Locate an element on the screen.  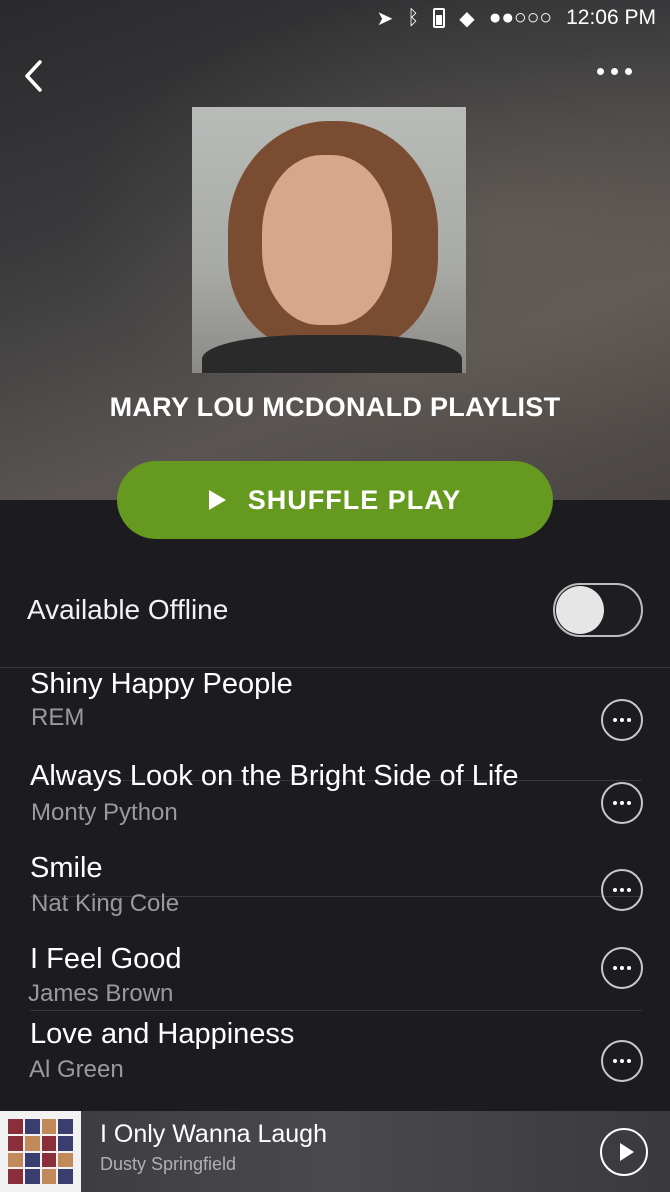
shuffle-play-button: SHUFFLE PLAY is located at coordinates (335, 500).